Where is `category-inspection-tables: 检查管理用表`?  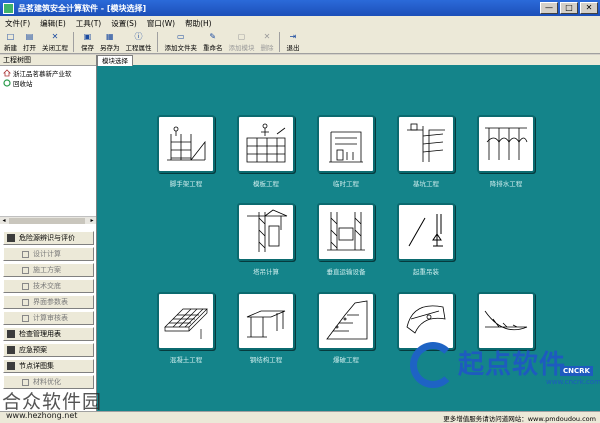 category-inspection-tables: 检查管理用表 is located at coordinates (48, 334).